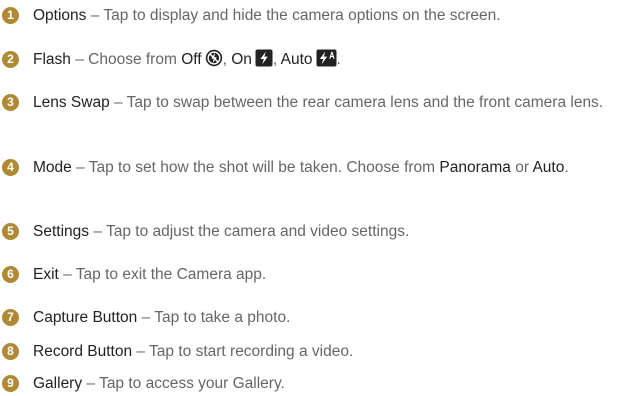 Image resolution: width=628 pixels, height=396 pixels. Describe the element at coordinates (475, 167) in the screenshot. I see `mode-panorama: Panorama` at that location.